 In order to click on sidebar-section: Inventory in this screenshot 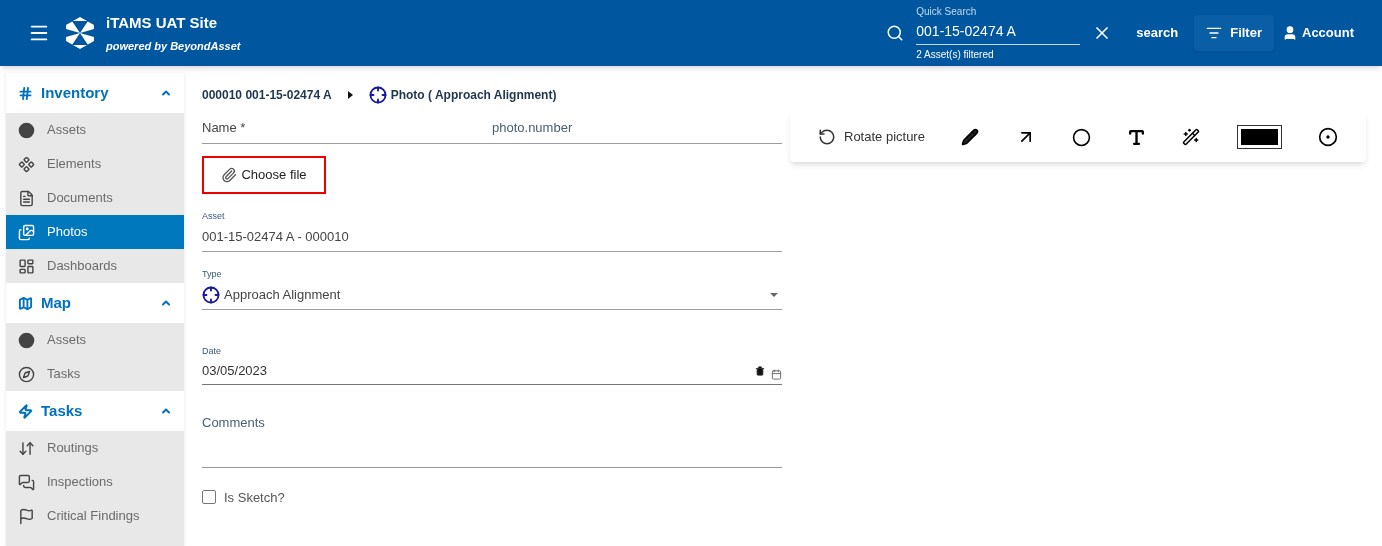, I will do `click(95, 93)`.